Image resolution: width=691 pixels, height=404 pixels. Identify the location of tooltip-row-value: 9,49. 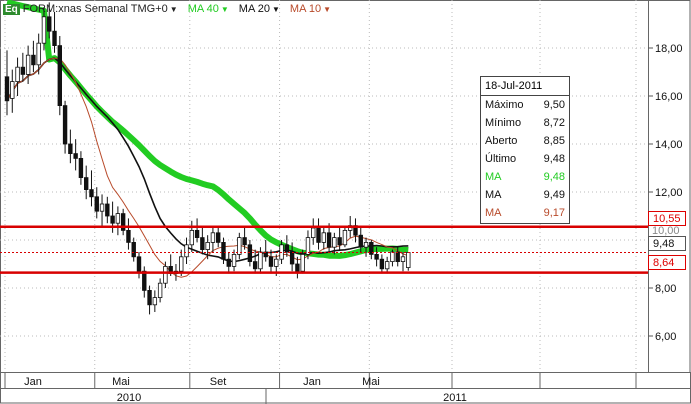
(554, 195).